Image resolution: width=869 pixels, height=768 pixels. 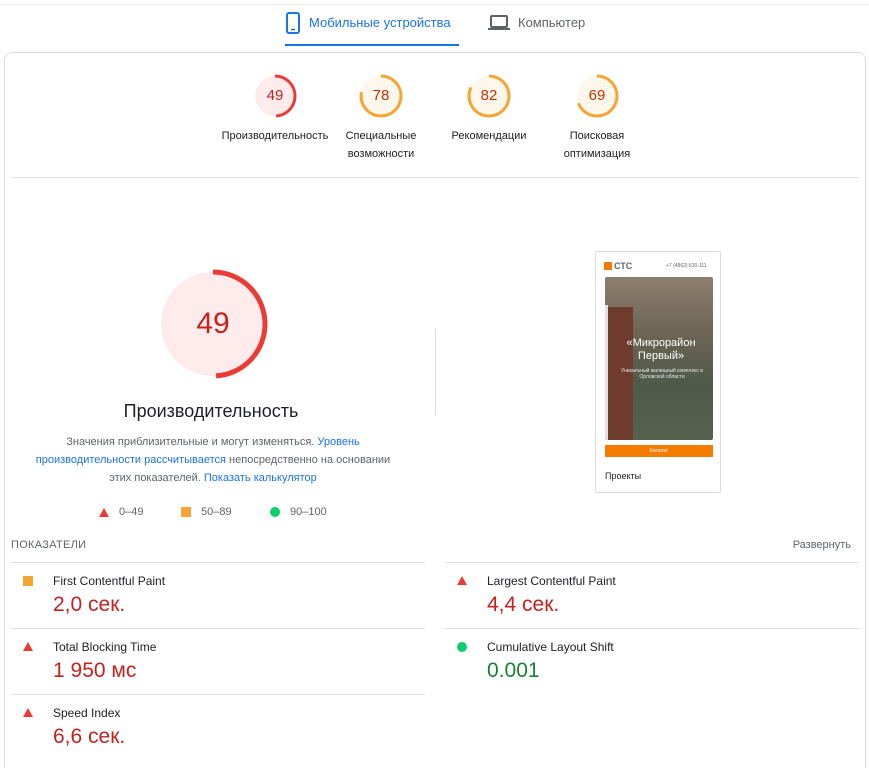 I want to click on gauge-ring: 49, so click(x=275, y=96).